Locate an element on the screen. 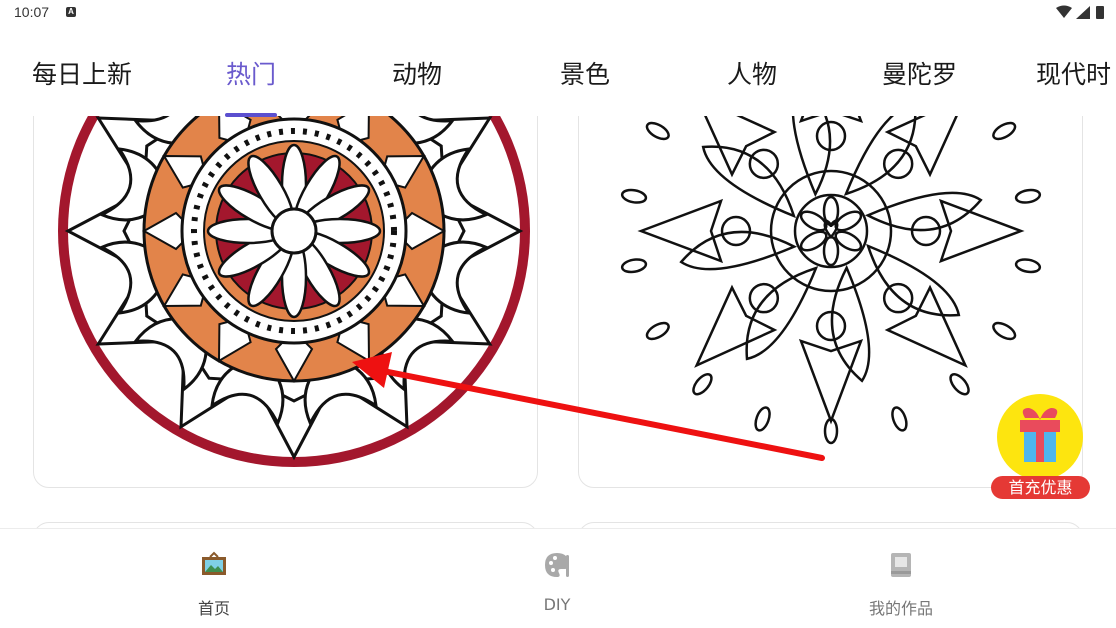 Image resolution: width=1116 pixels, height=628 pixels. tab-indicator is located at coordinates (251, 115).